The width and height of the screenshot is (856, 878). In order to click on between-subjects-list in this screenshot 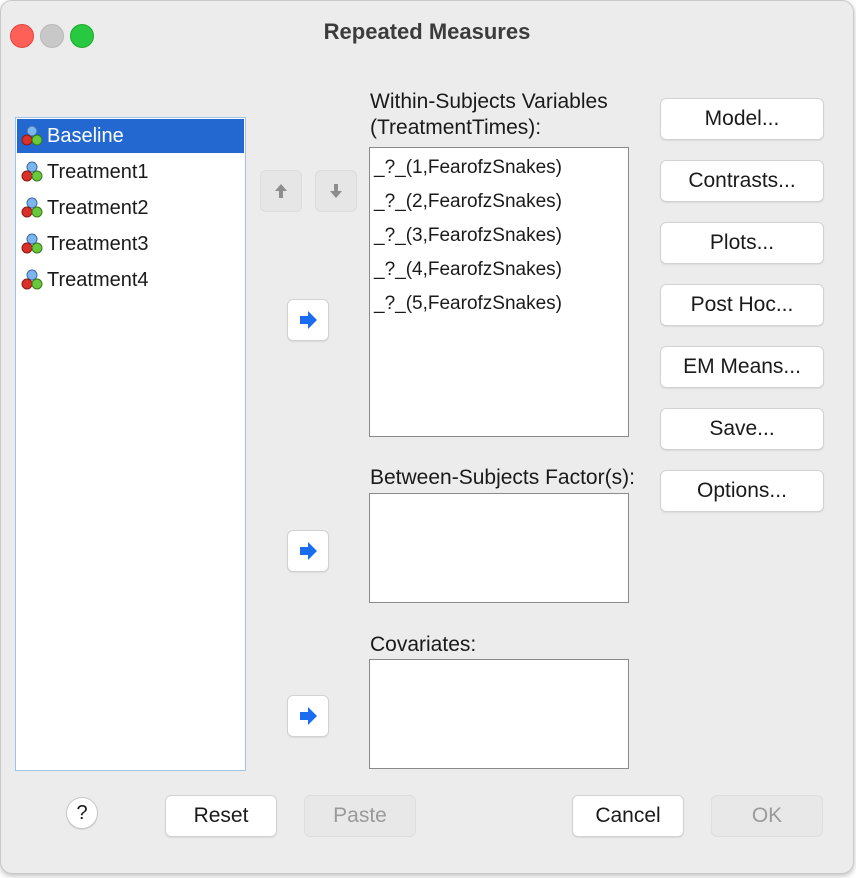, I will do `click(499, 548)`.